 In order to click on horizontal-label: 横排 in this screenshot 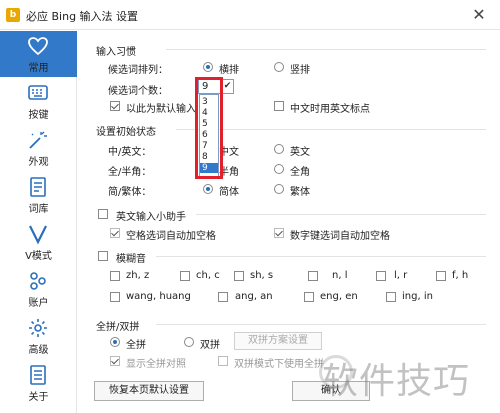, I will do `click(229, 70)`.